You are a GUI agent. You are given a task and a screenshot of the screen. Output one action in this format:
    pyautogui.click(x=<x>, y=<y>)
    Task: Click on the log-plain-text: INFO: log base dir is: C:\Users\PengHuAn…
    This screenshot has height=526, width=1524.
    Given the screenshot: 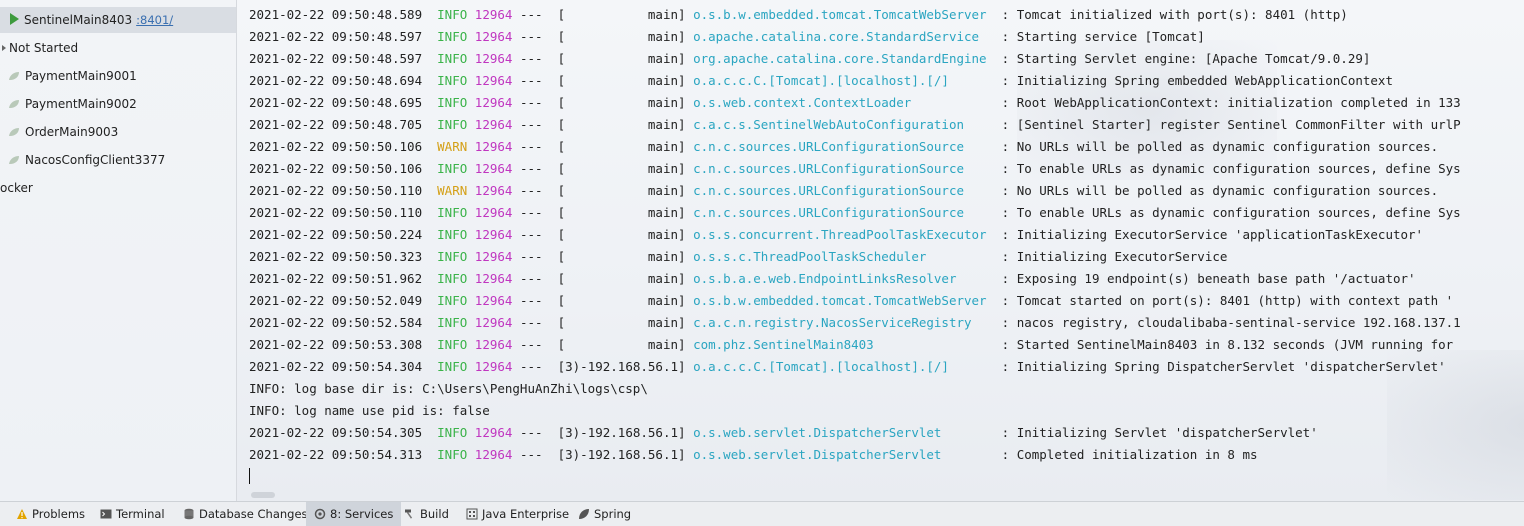 What is the action you would take?
    pyautogui.click(x=448, y=388)
    